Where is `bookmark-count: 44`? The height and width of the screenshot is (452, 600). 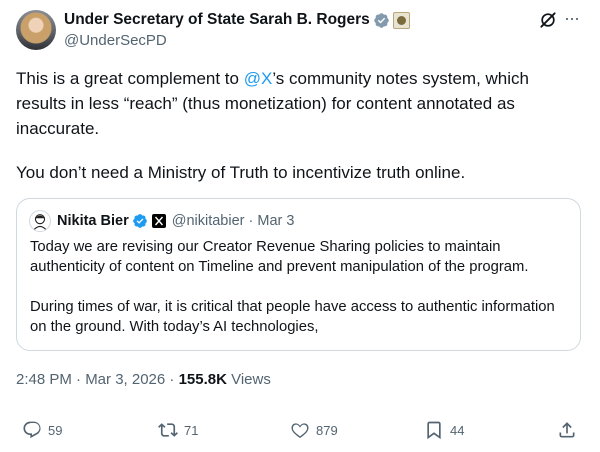
bookmark-count: 44 is located at coordinates (457, 430).